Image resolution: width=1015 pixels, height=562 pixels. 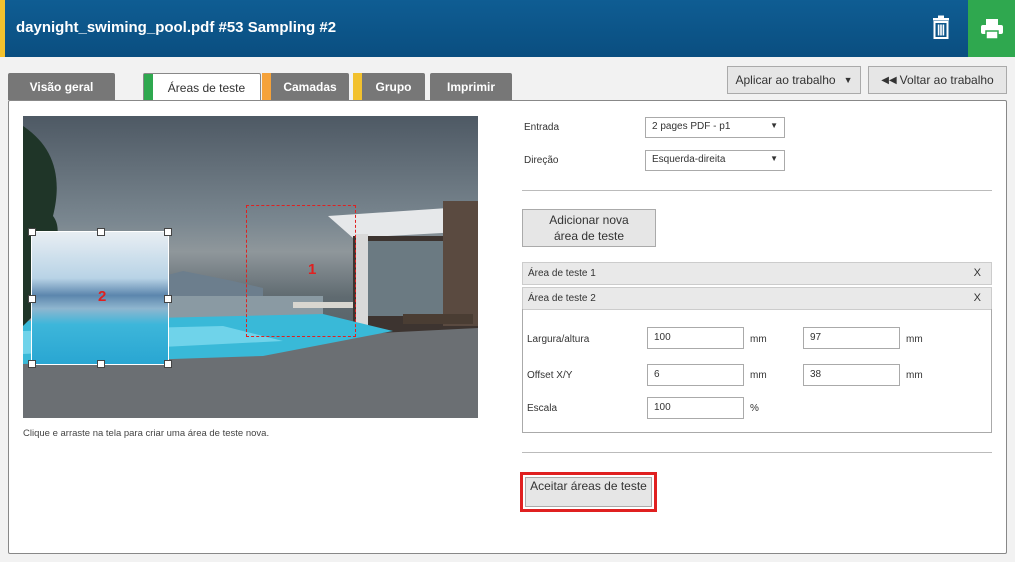 What do you see at coordinates (562, 298) in the screenshot?
I see `test-area-row-2-label: Área de teste 2` at bounding box center [562, 298].